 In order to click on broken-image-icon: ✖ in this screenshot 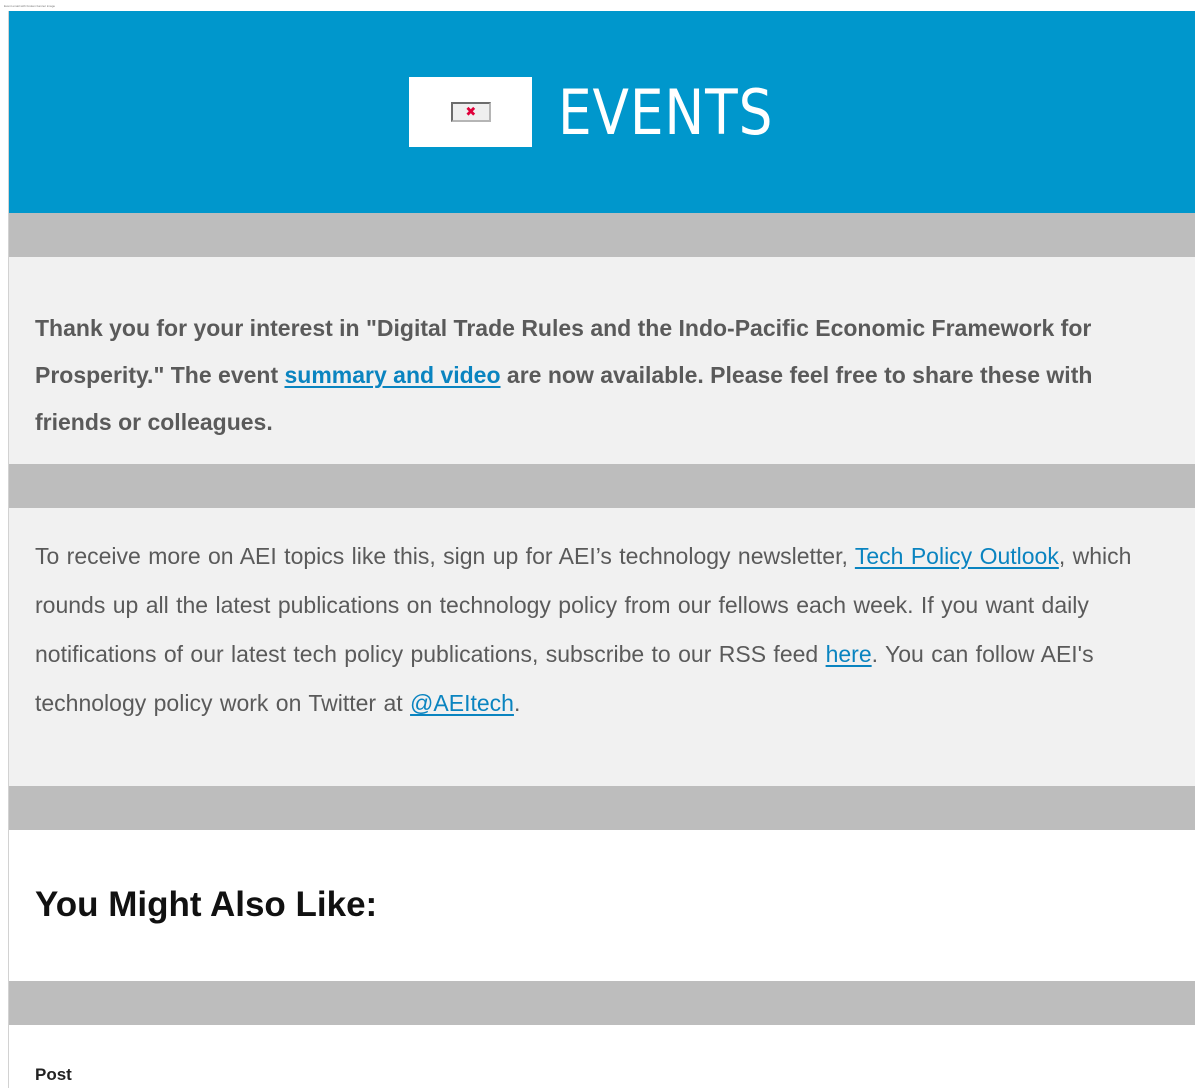, I will do `click(470, 112)`.